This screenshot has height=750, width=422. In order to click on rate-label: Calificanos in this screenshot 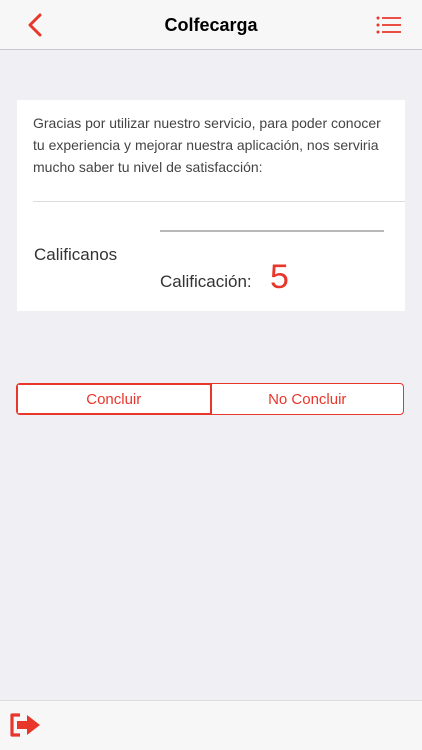, I will do `click(76, 254)`.